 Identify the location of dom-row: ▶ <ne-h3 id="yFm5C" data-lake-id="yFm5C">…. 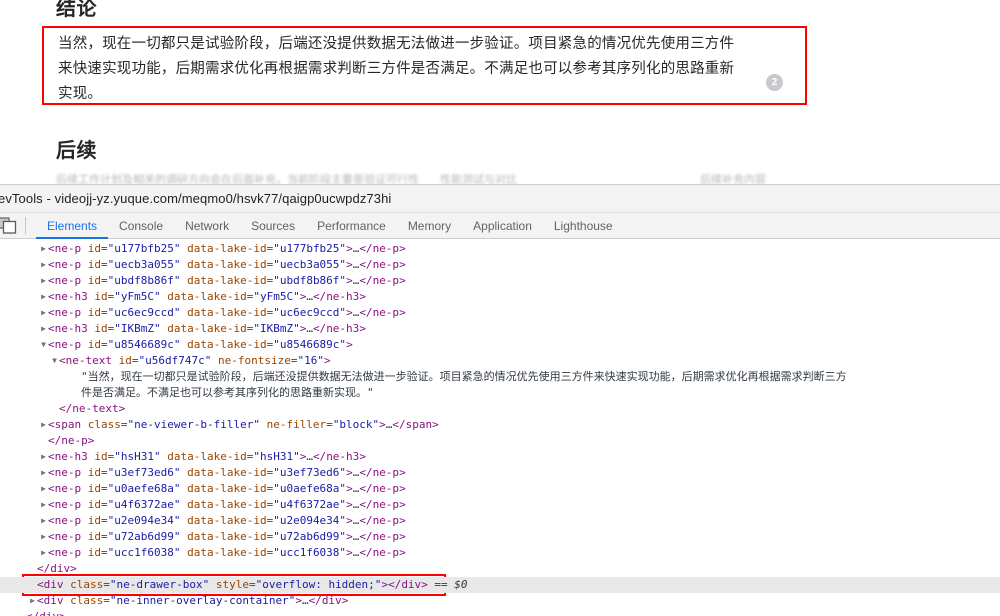
(500, 297).